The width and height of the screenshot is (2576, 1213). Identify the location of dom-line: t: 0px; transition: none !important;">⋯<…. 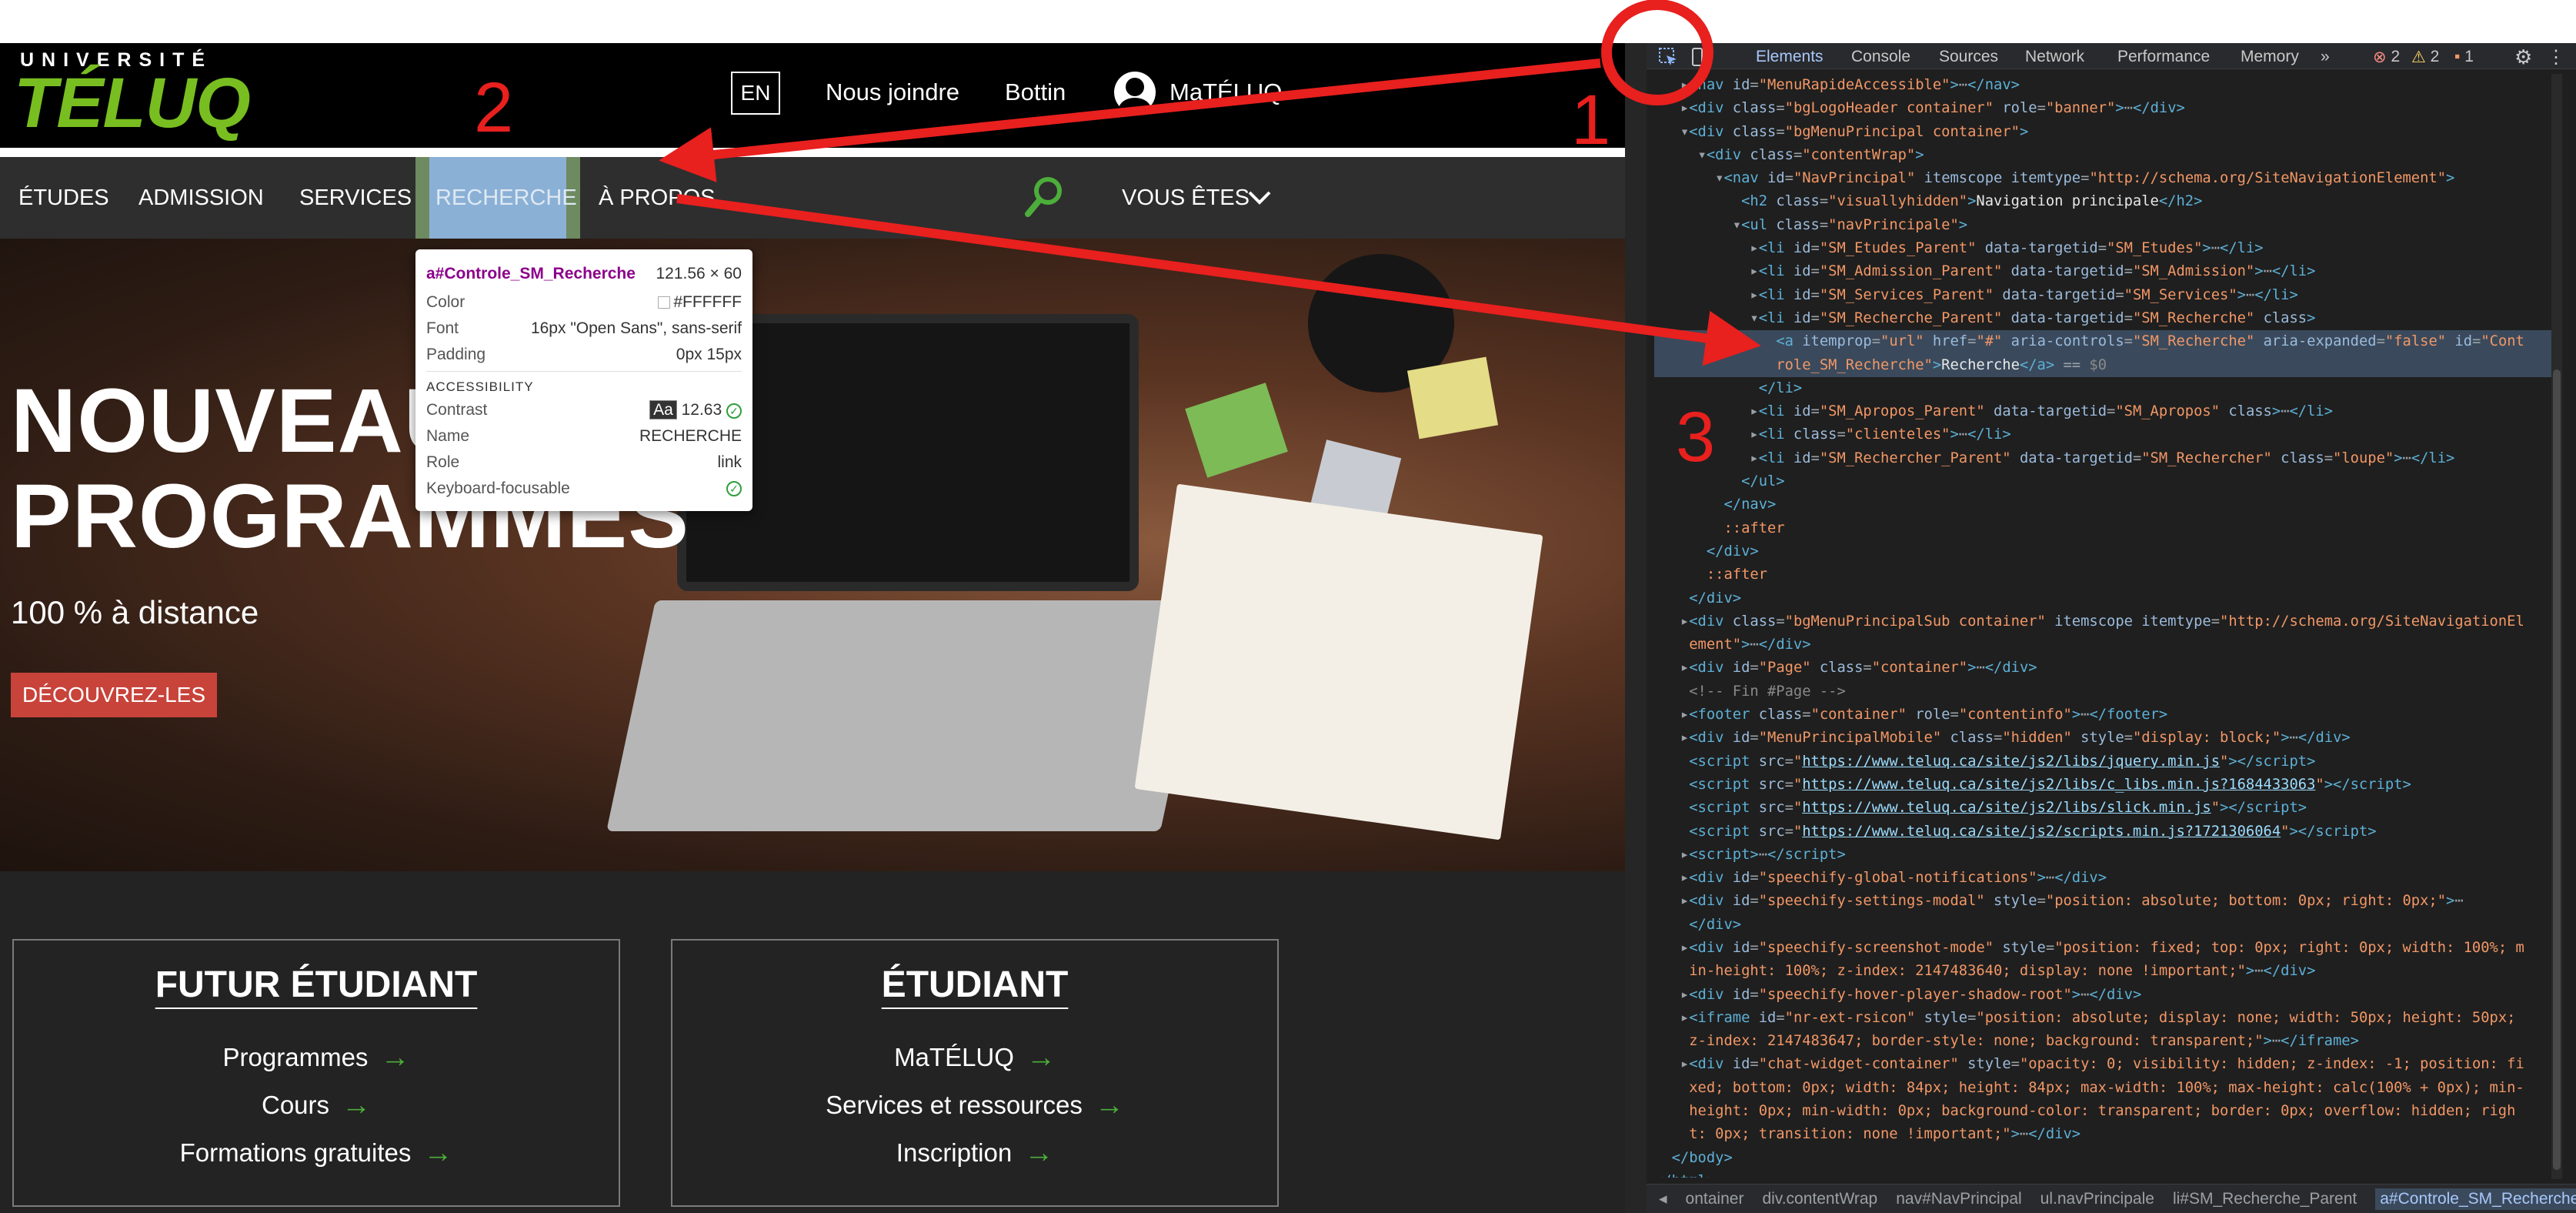
(2108, 1134).